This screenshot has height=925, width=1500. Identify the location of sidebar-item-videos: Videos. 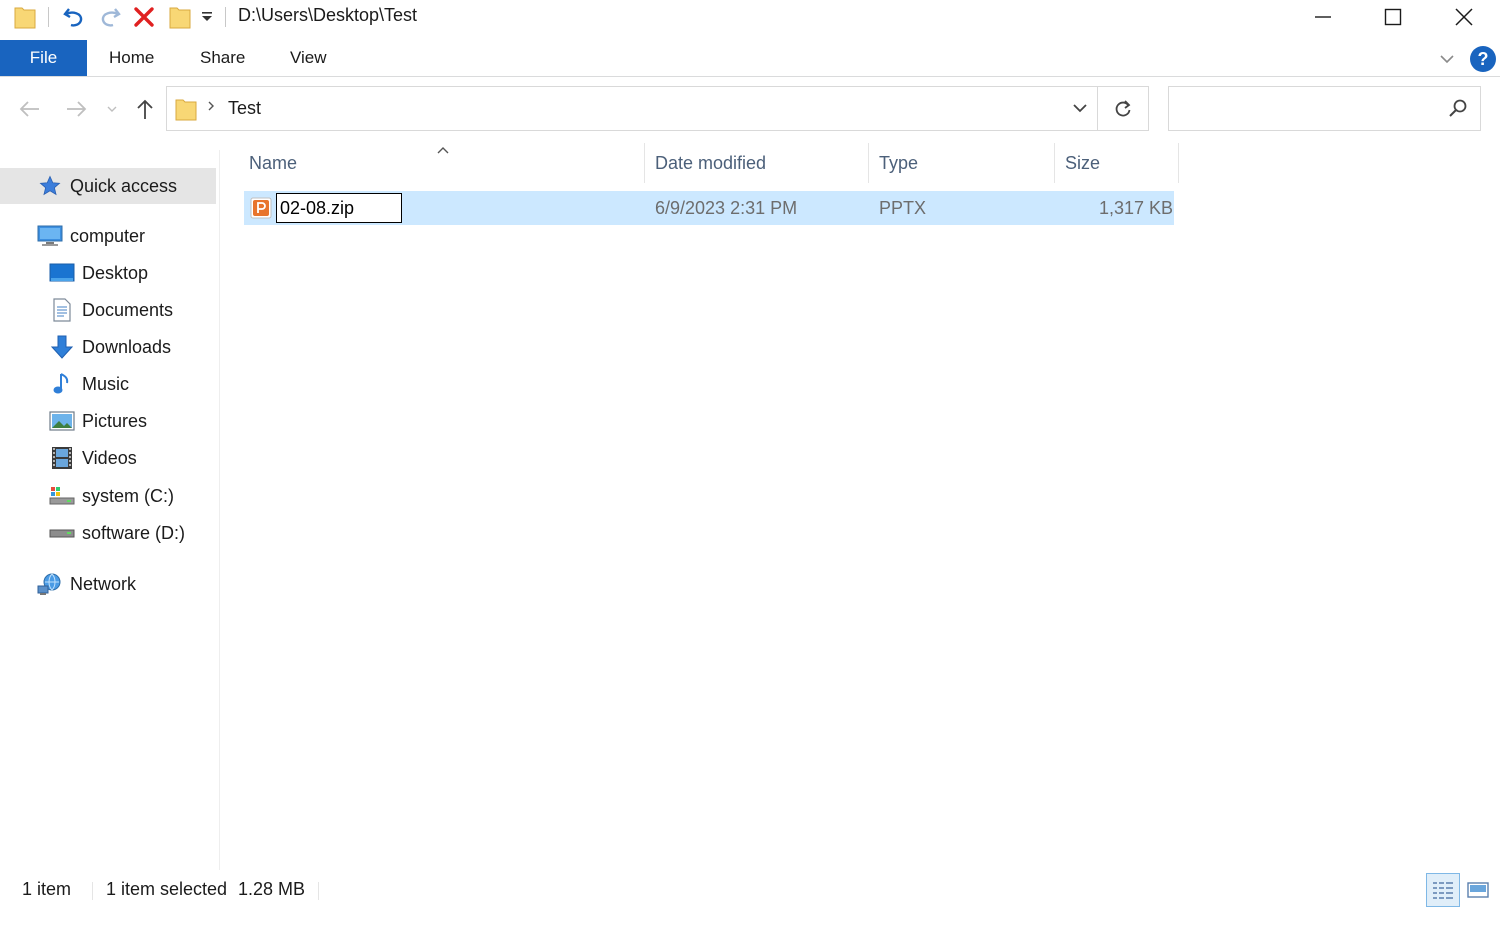
(108, 458).